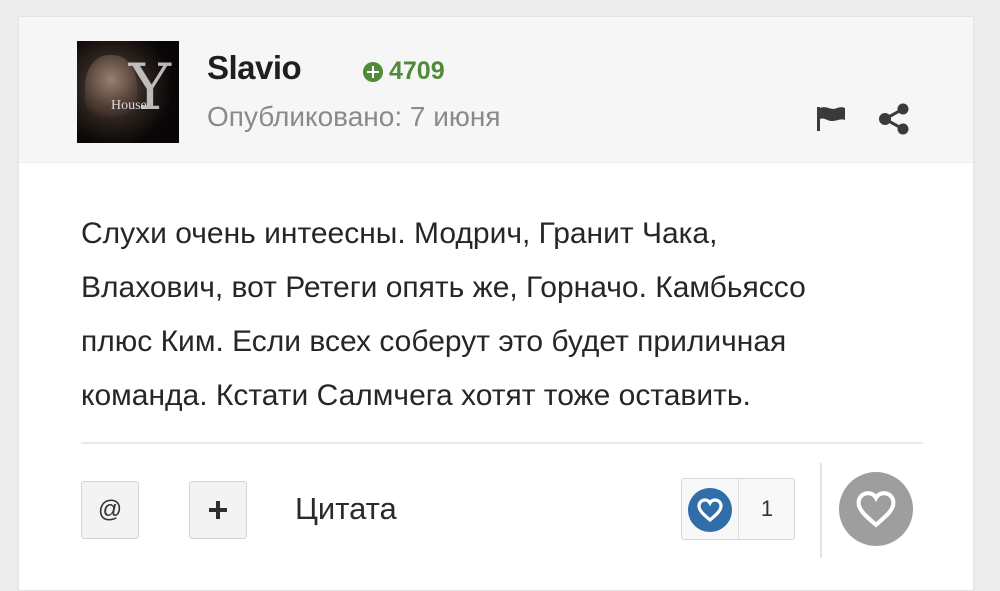 The height and width of the screenshot is (591, 1000). What do you see at coordinates (767, 508) in the screenshot?
I see `reaction-count: 1` at bounding box center [767, 508].